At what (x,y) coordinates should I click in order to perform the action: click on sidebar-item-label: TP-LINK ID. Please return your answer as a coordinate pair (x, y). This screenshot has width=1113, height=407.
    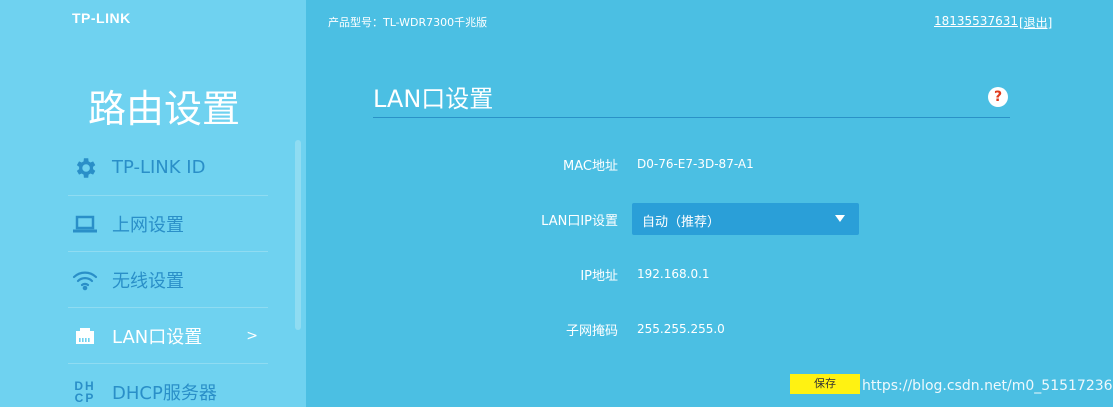
    Looking at the image, I should click on (159, 167).